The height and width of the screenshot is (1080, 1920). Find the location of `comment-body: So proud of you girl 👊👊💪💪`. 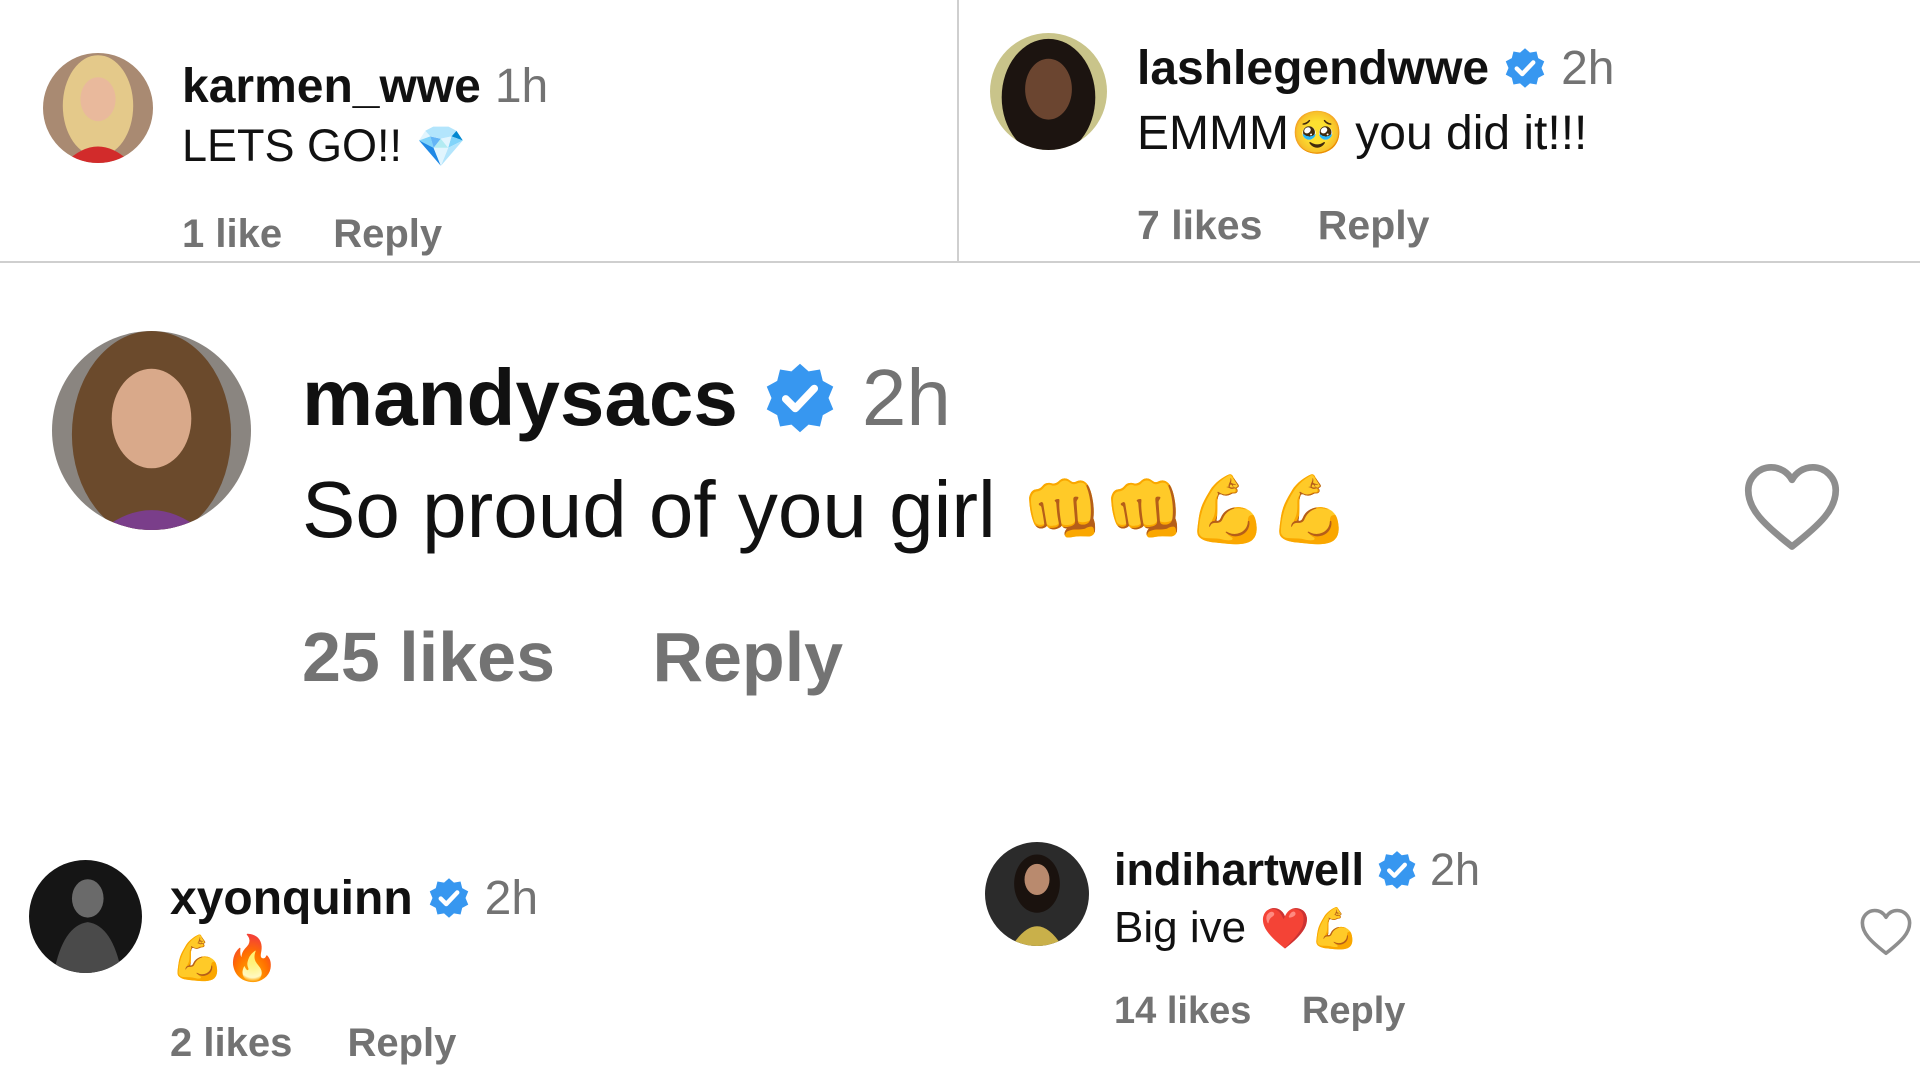

comment-body: So proud of you girl 👊👊💪💪 is located at coordinates (826, 510).